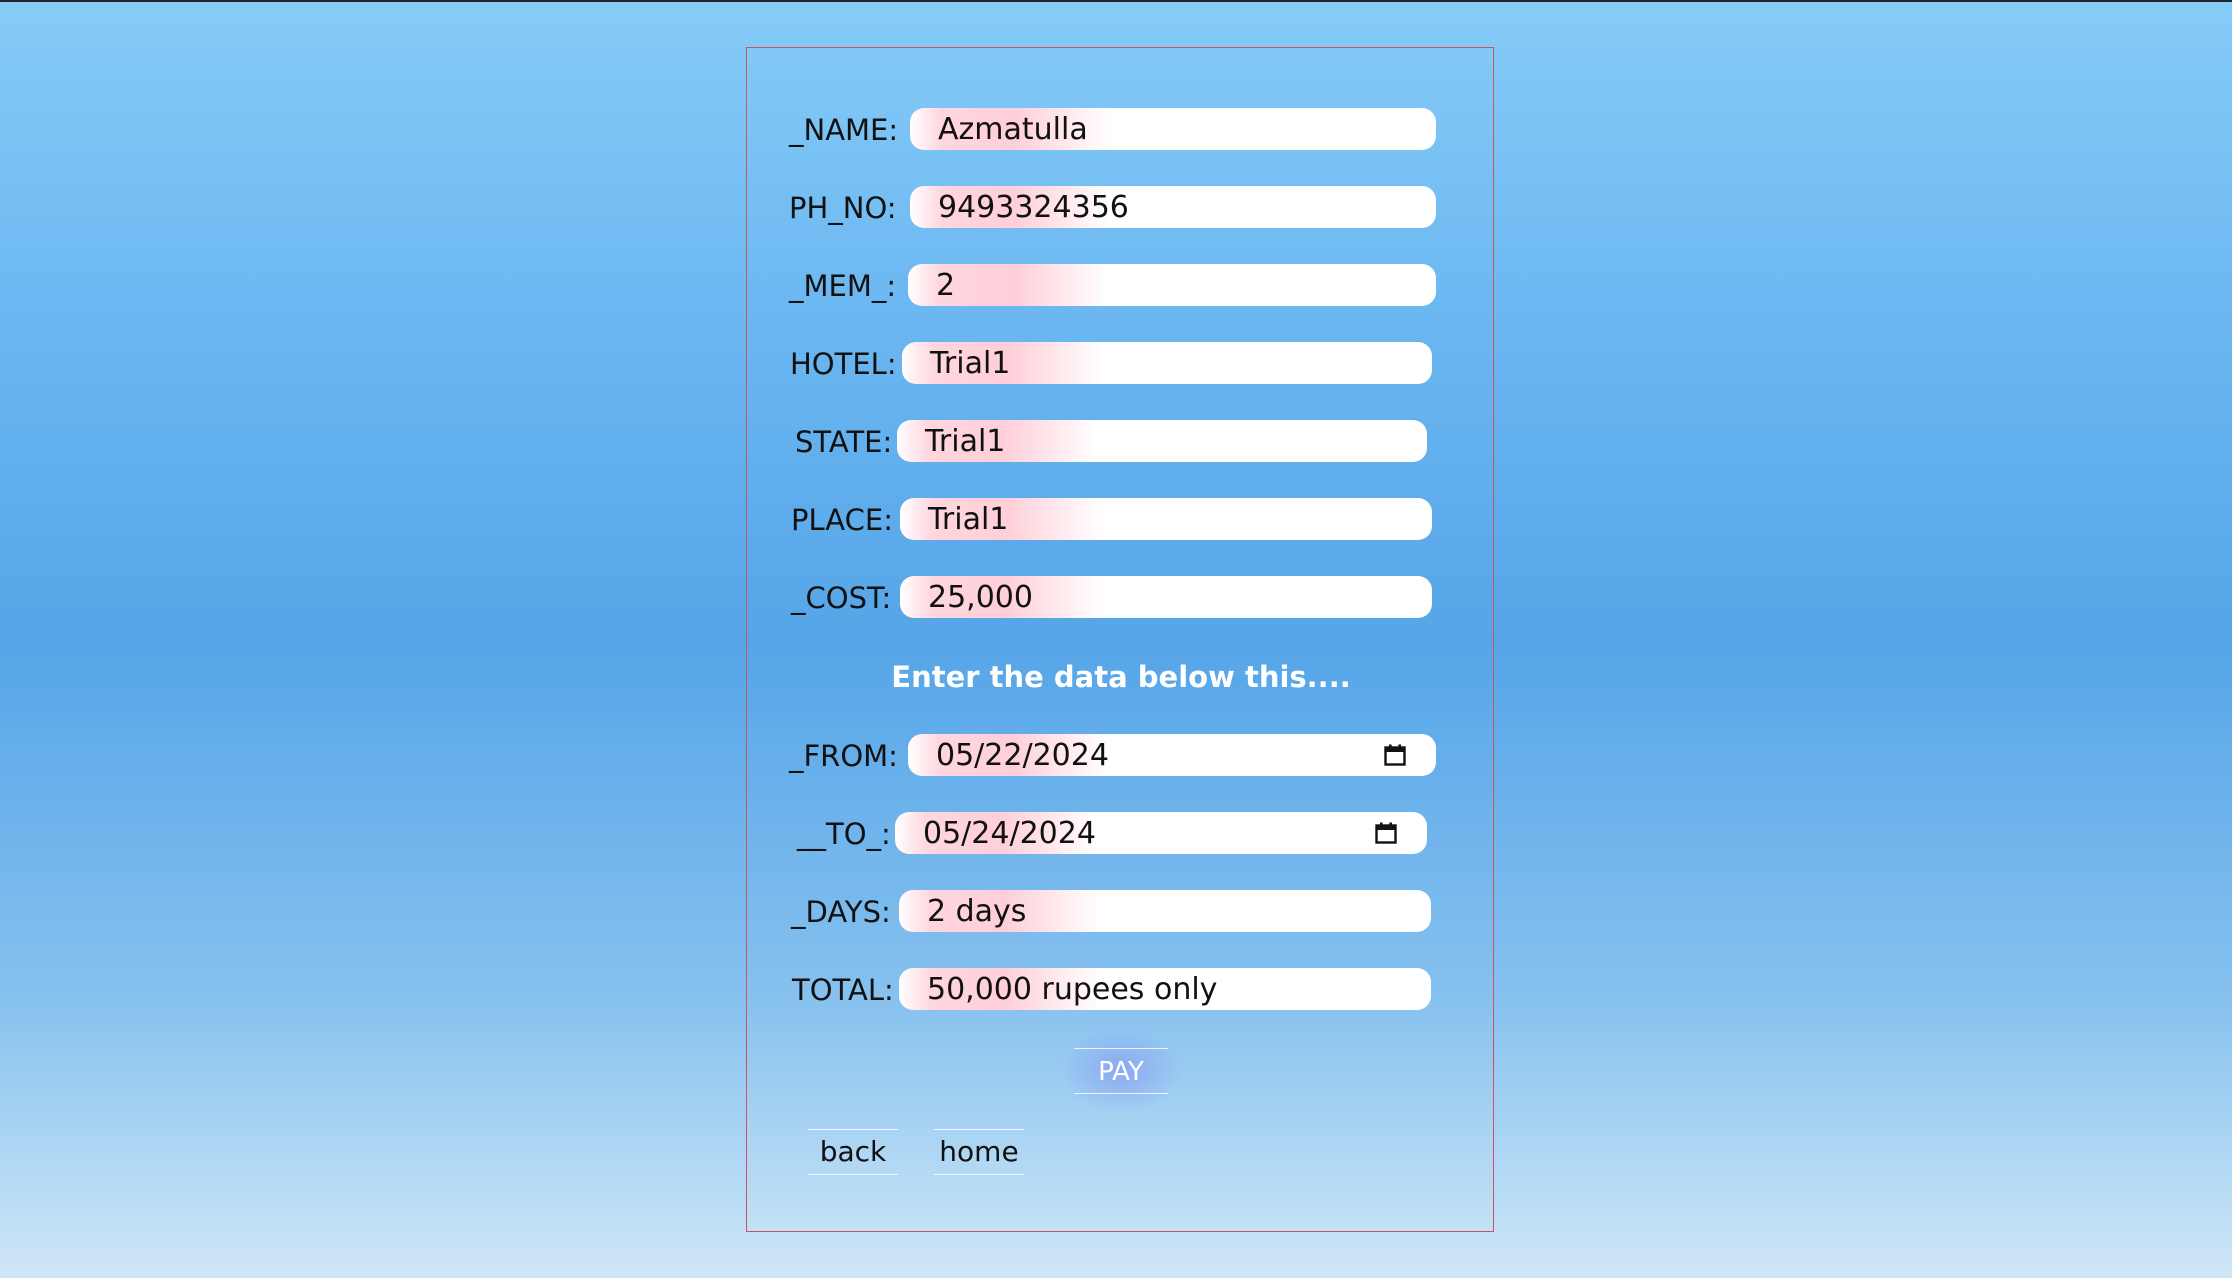 The height and width of the screenshot is (1278, 2232). Describe the element at coordinates (1162, 441) in the screenshot. I see `state-input: Trial1` at that location.